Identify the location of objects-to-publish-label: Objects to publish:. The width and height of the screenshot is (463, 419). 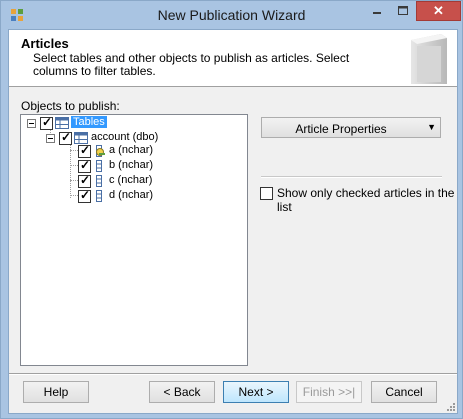
(70, 106).